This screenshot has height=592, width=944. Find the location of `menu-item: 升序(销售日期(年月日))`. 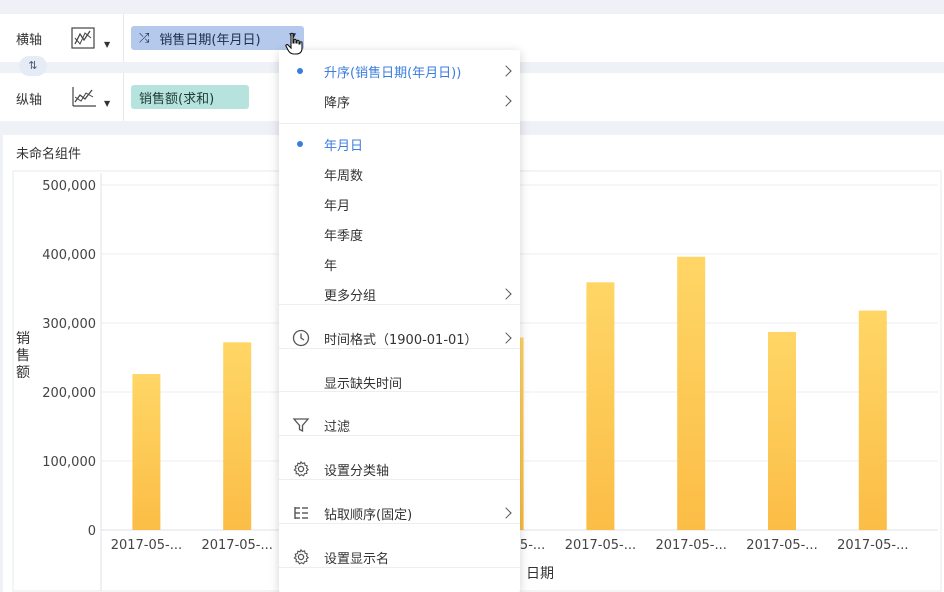

menu-item: 升序(销售日期(年月日)) is located at coordinates (399, 71).